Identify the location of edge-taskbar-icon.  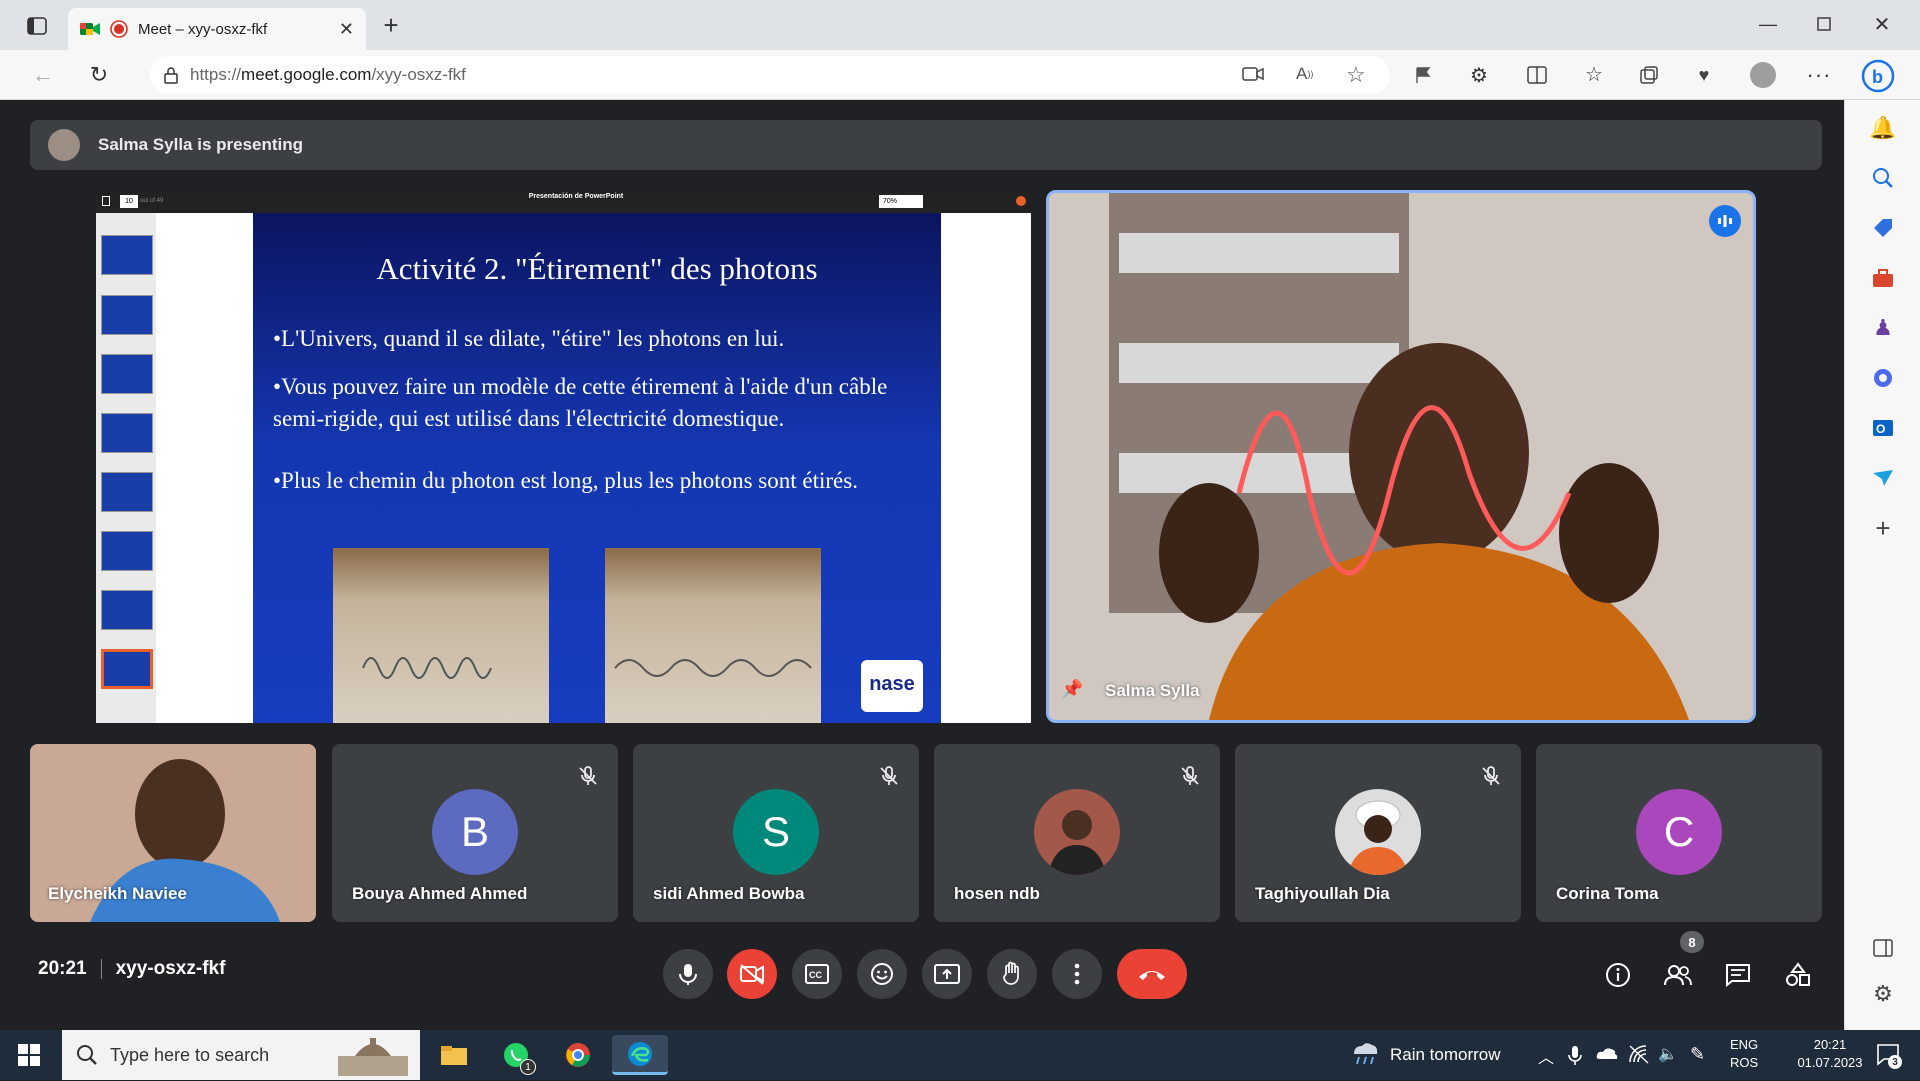
(640, 1055).